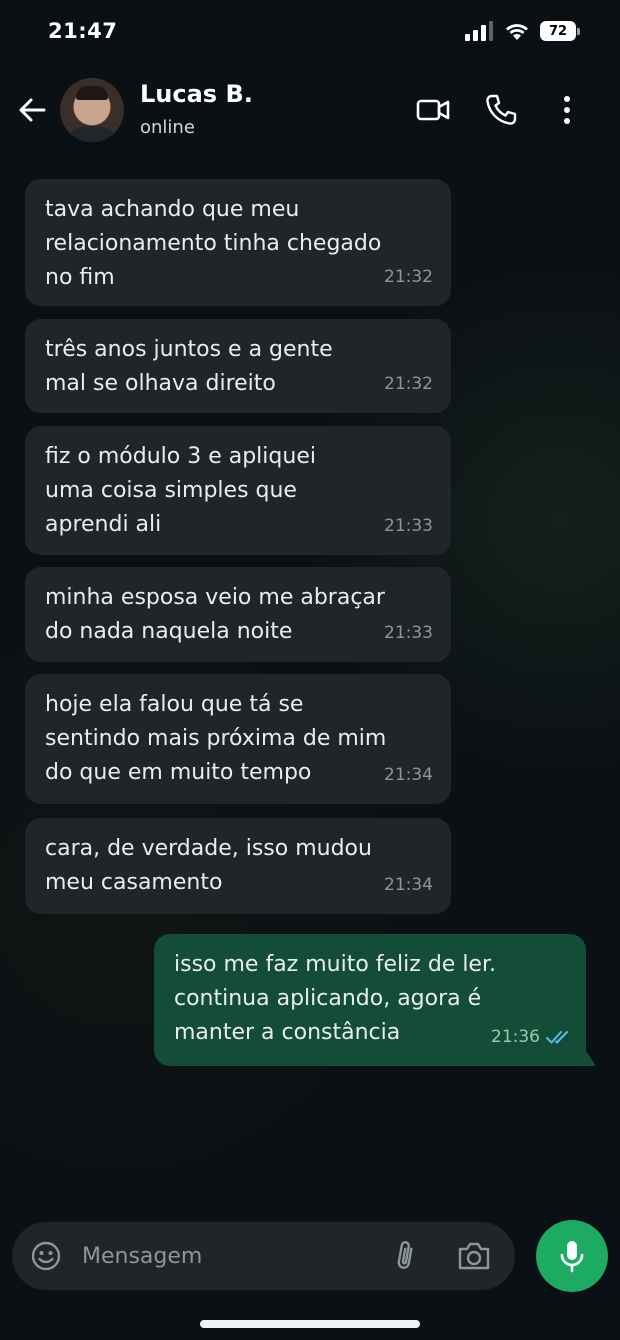 Image resolution: width=620 pixels, height=1340 pixels. I want to click on arrow-left-icon, so click(32, 110).